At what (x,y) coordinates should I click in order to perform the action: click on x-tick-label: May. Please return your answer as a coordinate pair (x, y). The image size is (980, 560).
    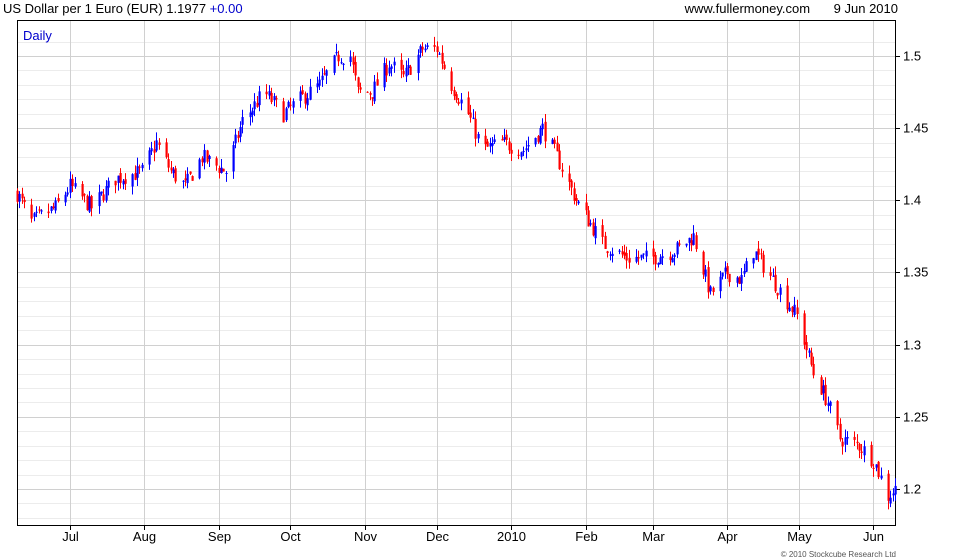
    Looking at the image, I should click on (799, 536).